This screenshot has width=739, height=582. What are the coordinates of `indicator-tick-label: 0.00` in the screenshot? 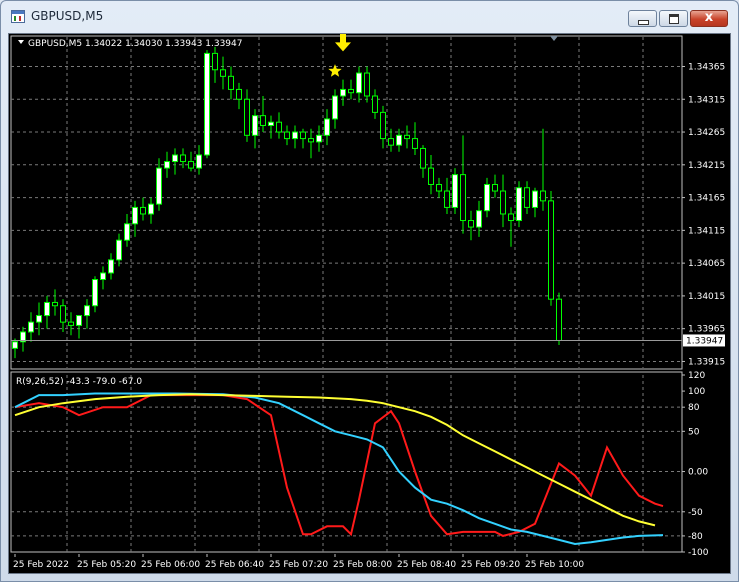 It's located at (698, 473).